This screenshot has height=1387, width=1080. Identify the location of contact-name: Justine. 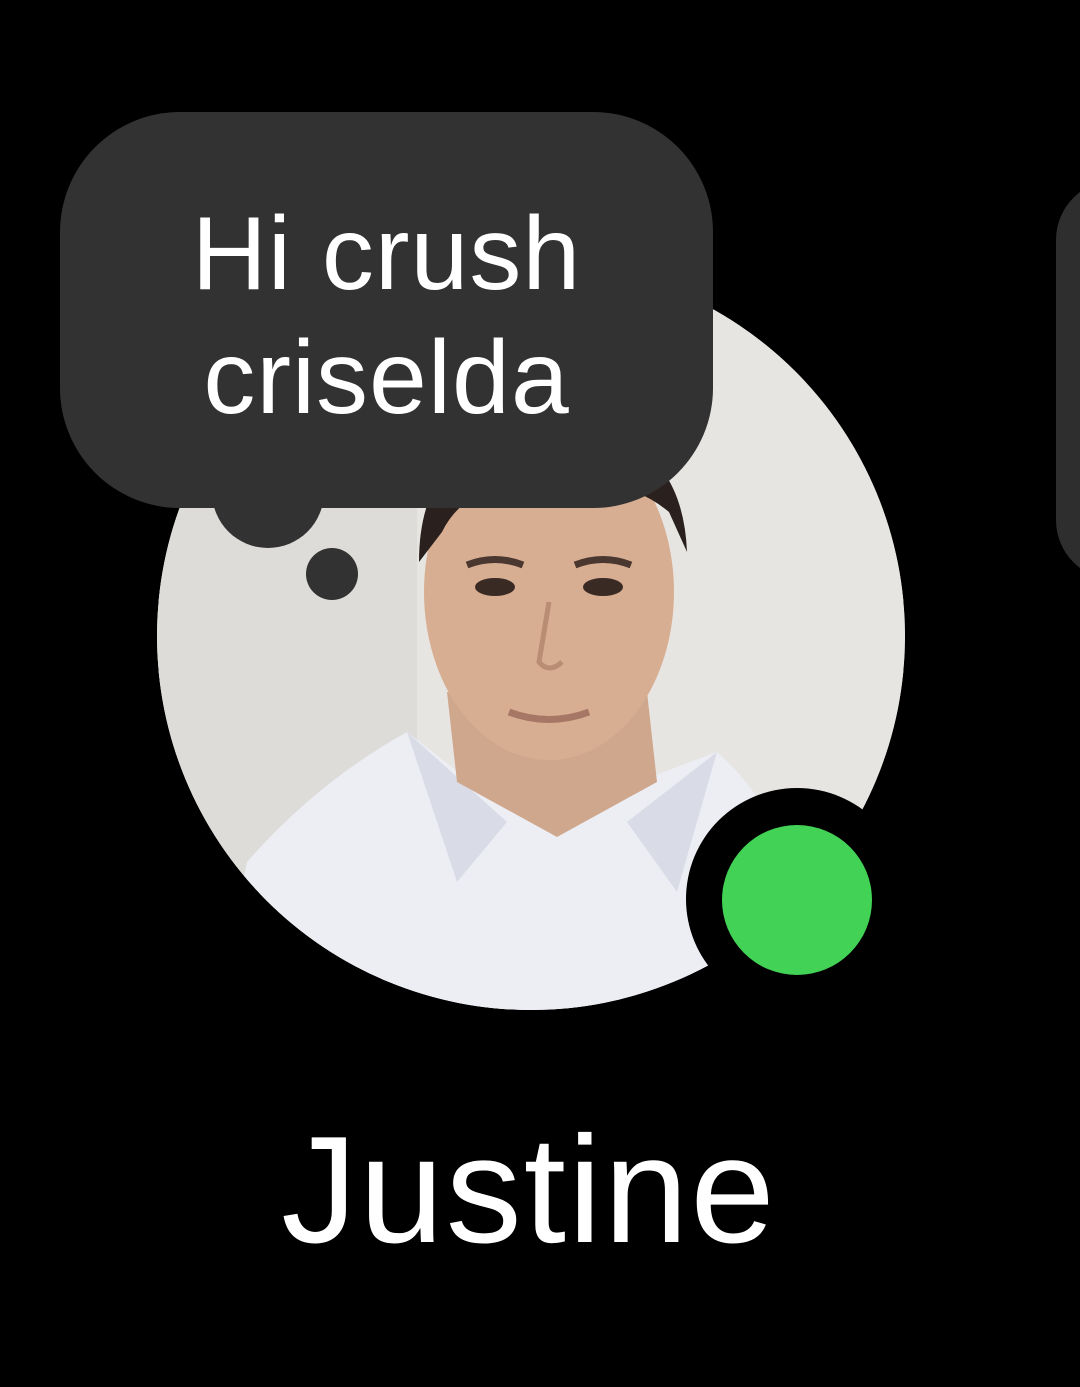
(529, 1190).